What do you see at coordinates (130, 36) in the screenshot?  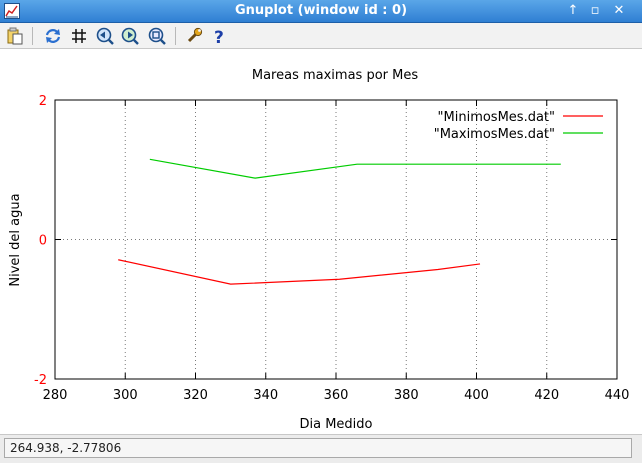 I see `next-zoom-icon` at bounding box center [130, 36].